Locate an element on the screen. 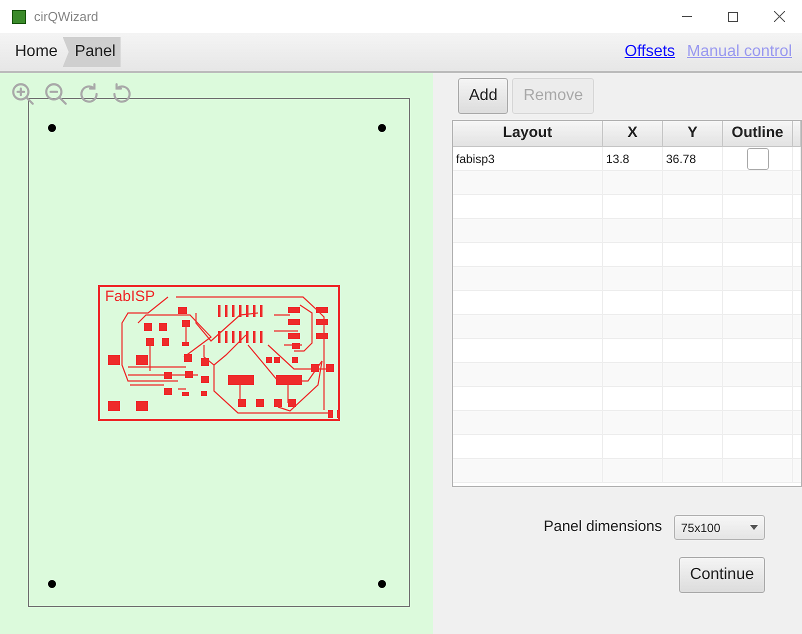  toolbar-button: Add is located at coordinates (483, 96).